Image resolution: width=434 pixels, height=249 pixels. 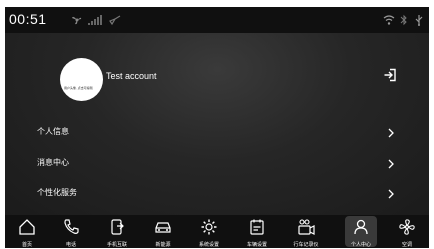 I want to click on bluetooth-icon, so click(x=404, y=22).